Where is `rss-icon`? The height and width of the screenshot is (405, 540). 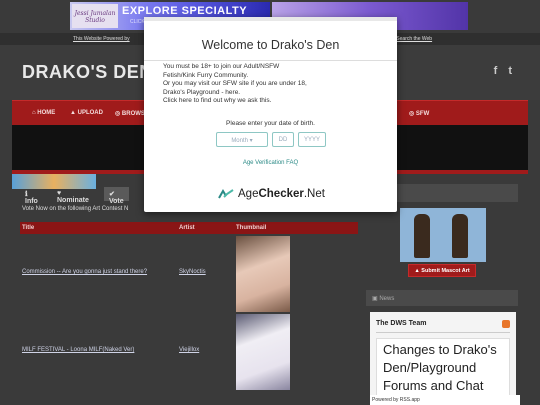
rss-icon is located at coordinates (506, 324).